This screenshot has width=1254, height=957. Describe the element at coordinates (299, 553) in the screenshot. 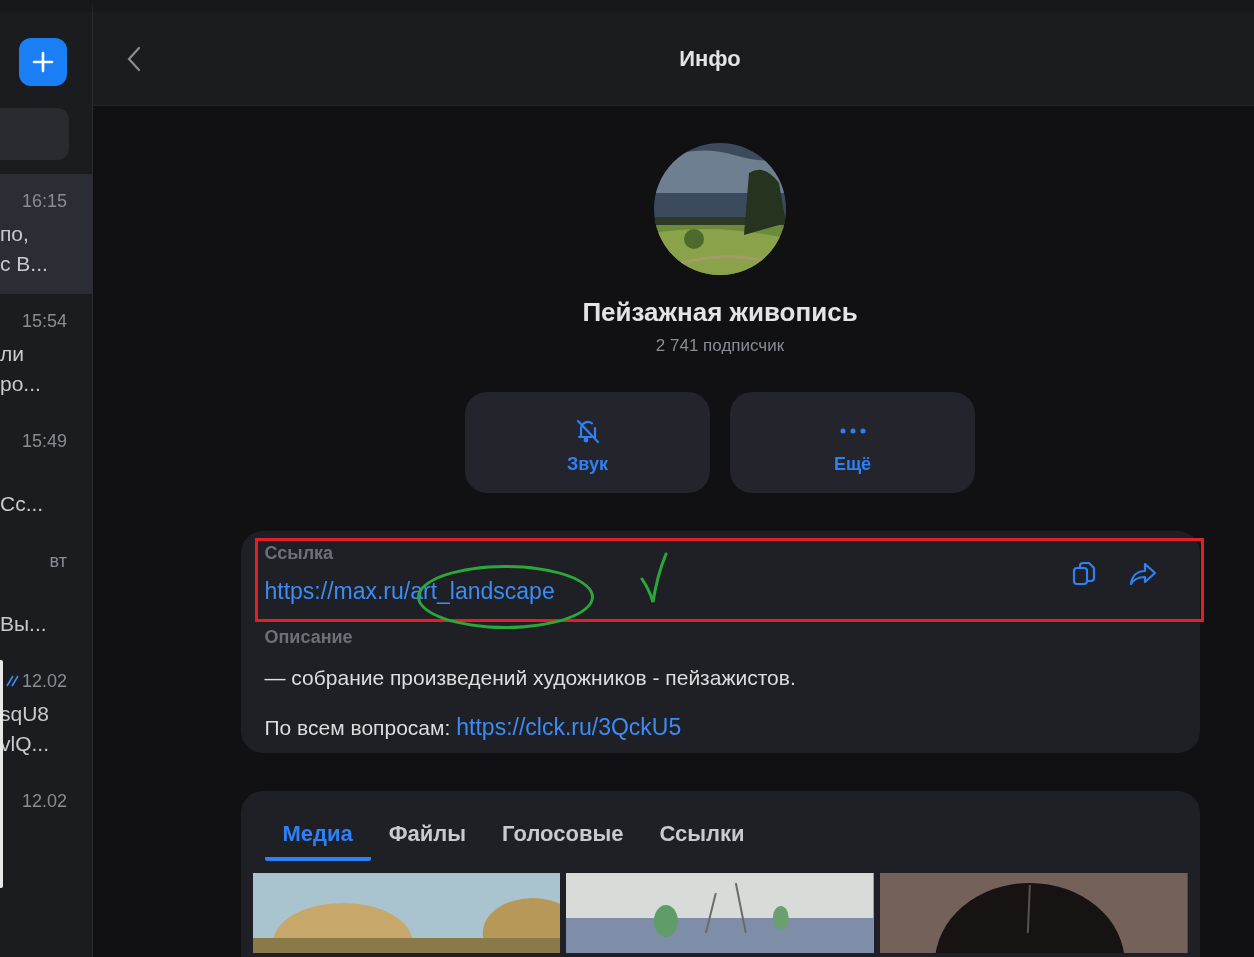

I see `field-label: Ссылка` at that location.